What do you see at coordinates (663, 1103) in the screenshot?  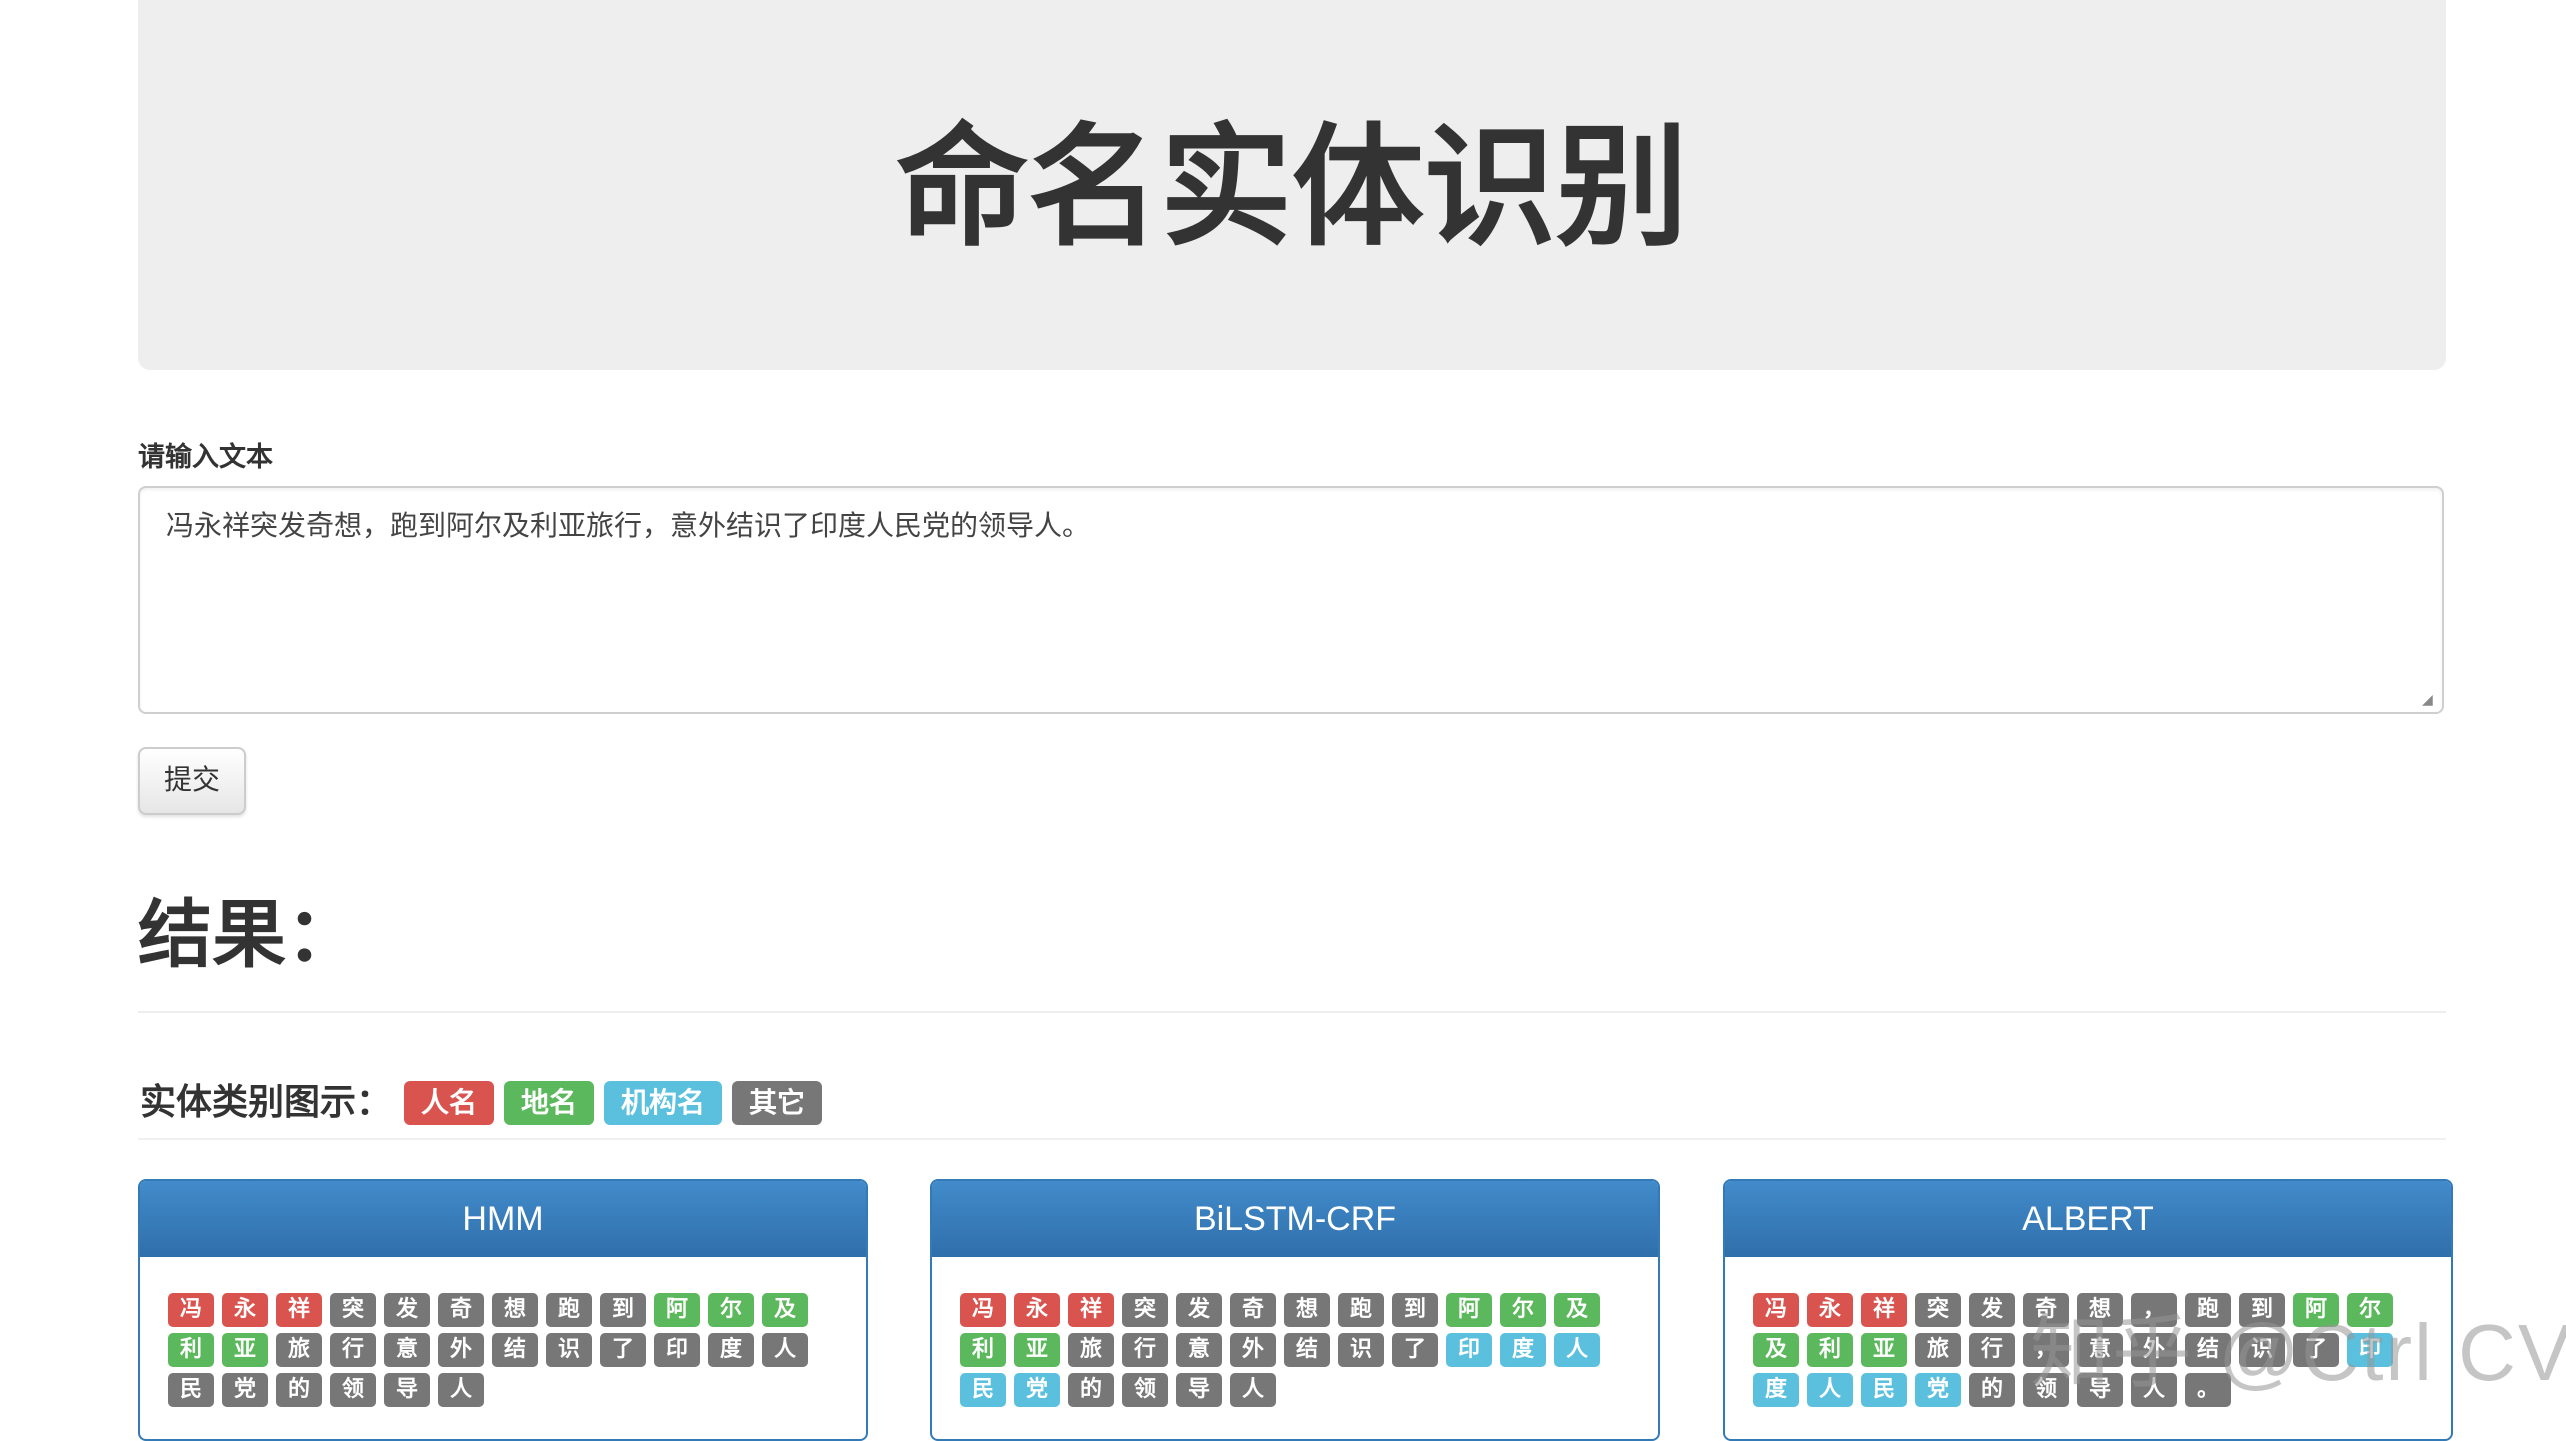 I see `legend-tag-organization: 机构名` at bounding box center [663, 1103].